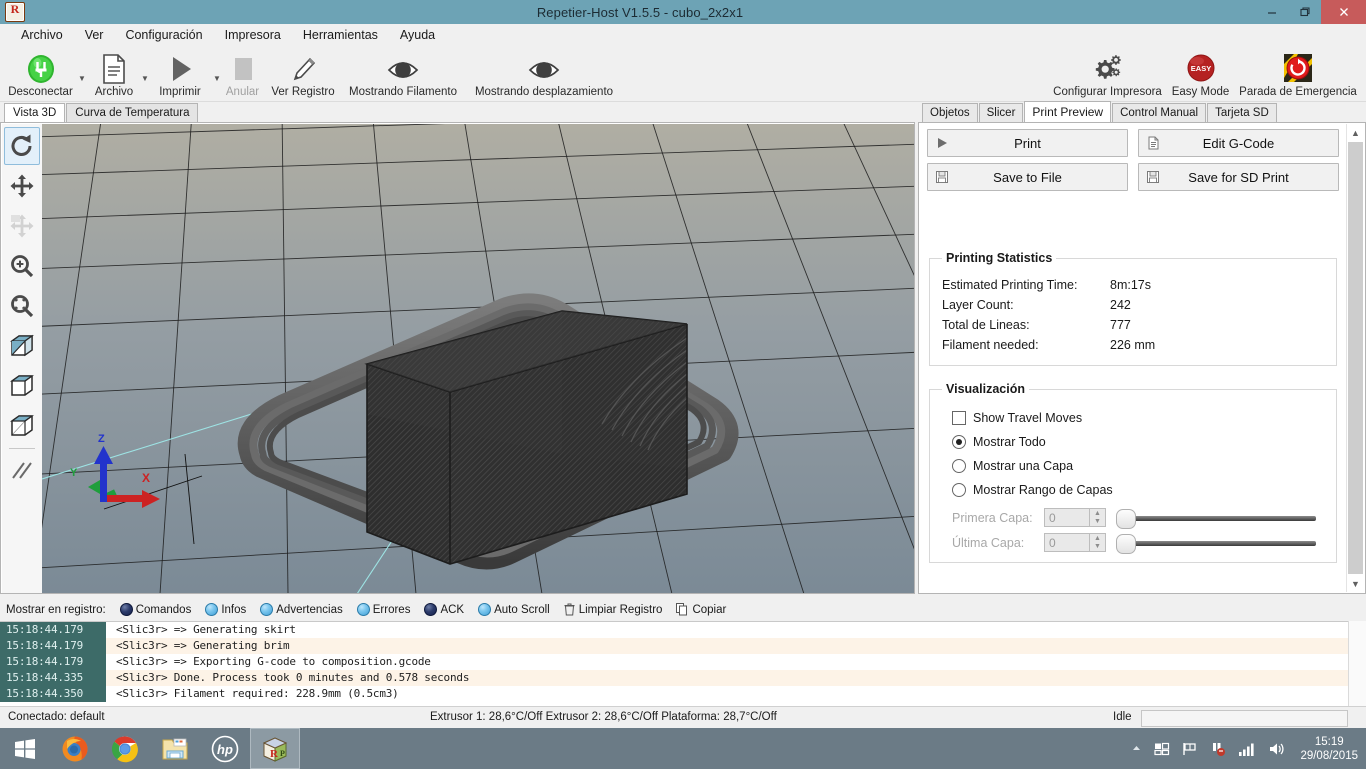 The height and width of the screenshot is (769, 1366). Describe the element at coordinates (1357, 663) in the screenshot. I see `log-scrollbar` at that location.